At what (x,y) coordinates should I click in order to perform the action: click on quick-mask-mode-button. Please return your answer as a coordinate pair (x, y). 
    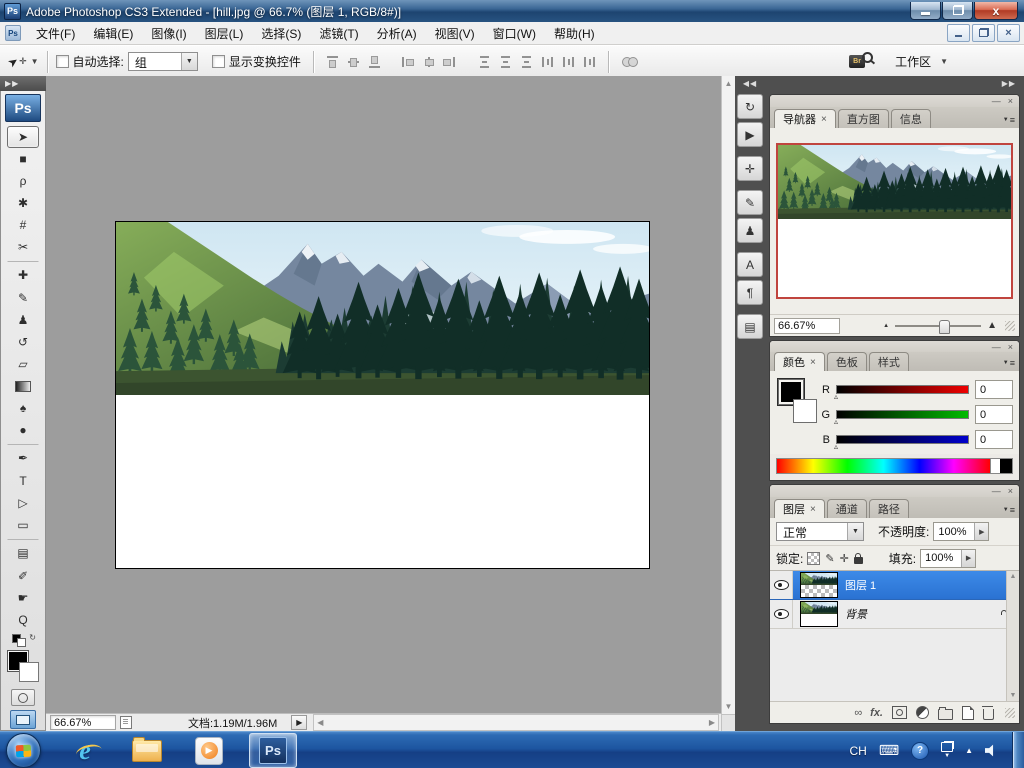
    Looking at the image, I should click on (23, 697).